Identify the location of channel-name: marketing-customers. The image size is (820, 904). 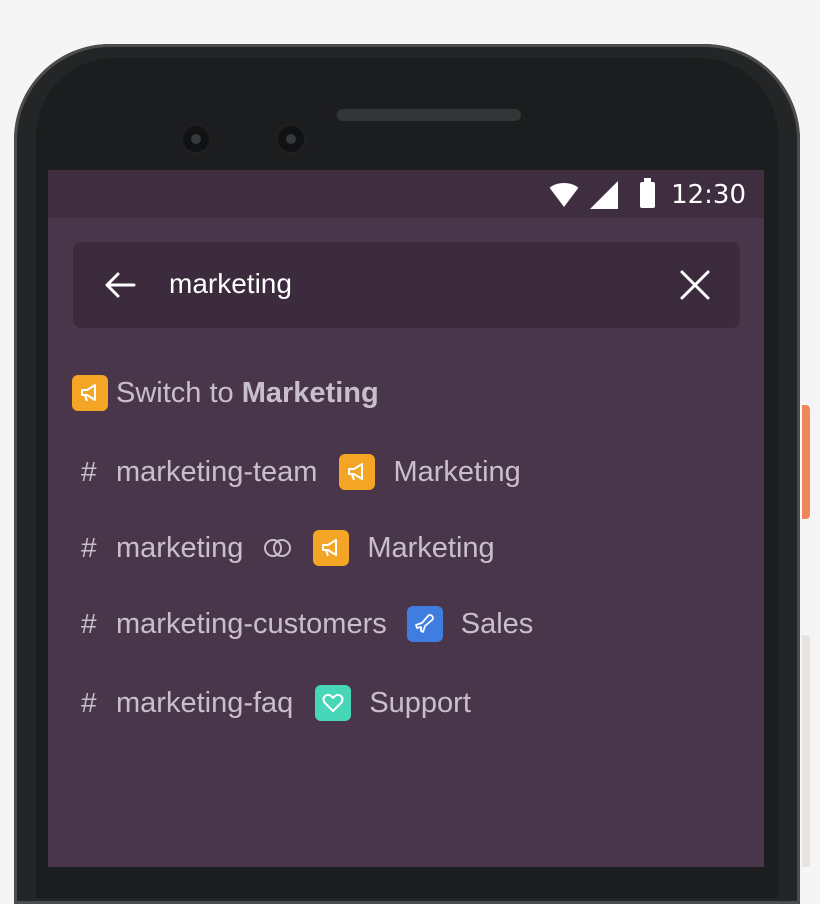
(251, 623).